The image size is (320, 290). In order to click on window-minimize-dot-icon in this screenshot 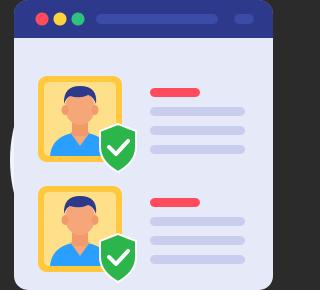, I will do `click(60, 19)`.